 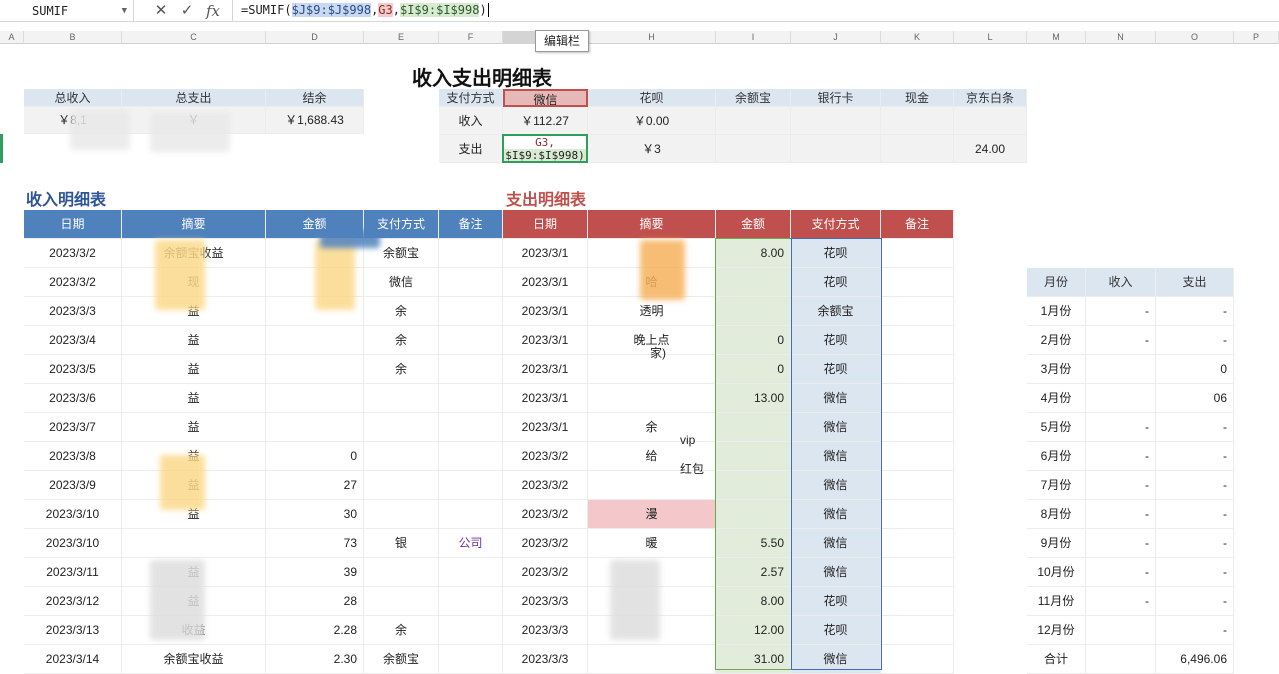 I want to click on income-row-cell: 2023/3/12, so click(x=73, y=601).